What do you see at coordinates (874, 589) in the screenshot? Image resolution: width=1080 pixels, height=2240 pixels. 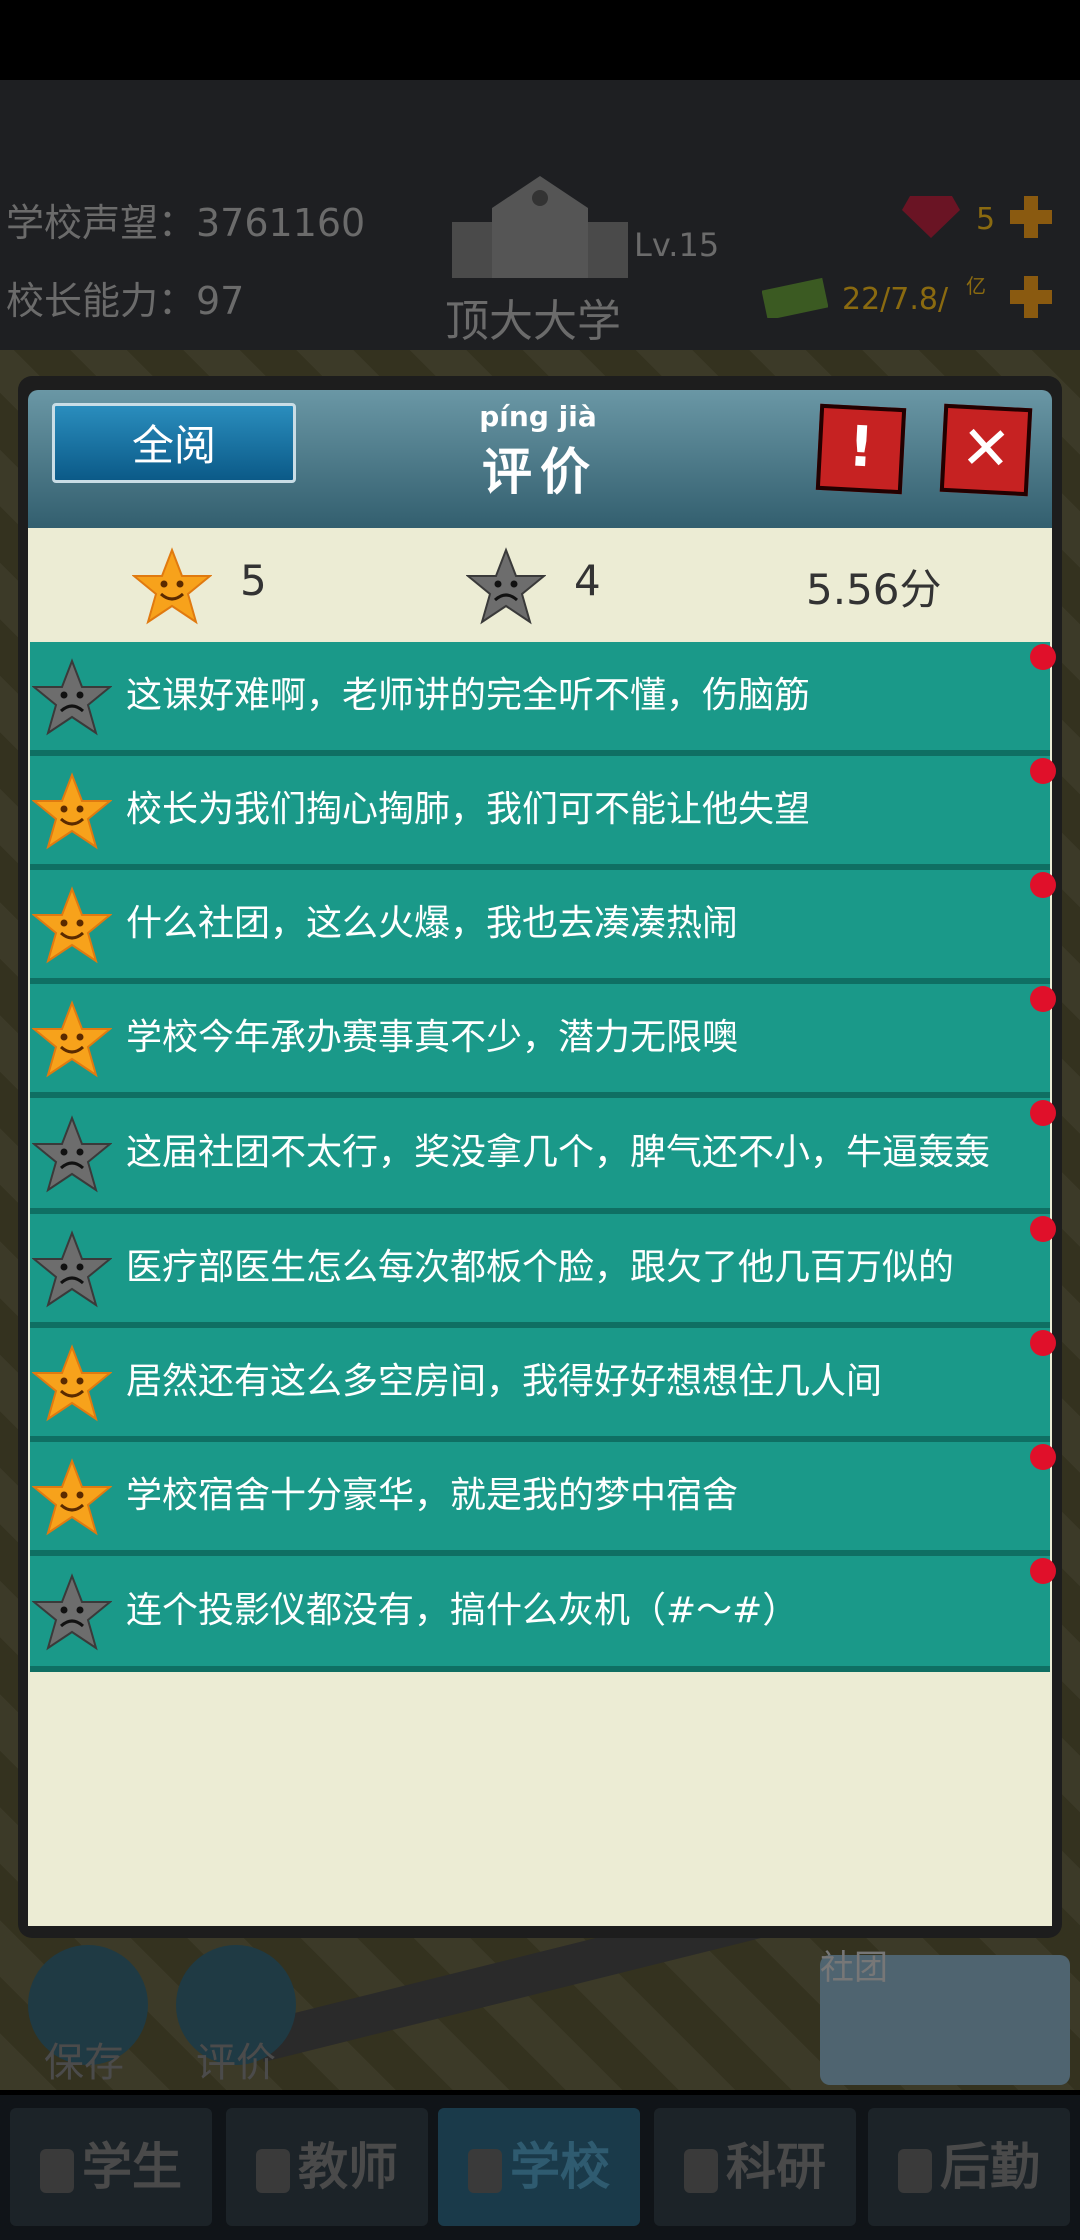 I see `average-score: 5.56分` at bounding box center [874, 589].